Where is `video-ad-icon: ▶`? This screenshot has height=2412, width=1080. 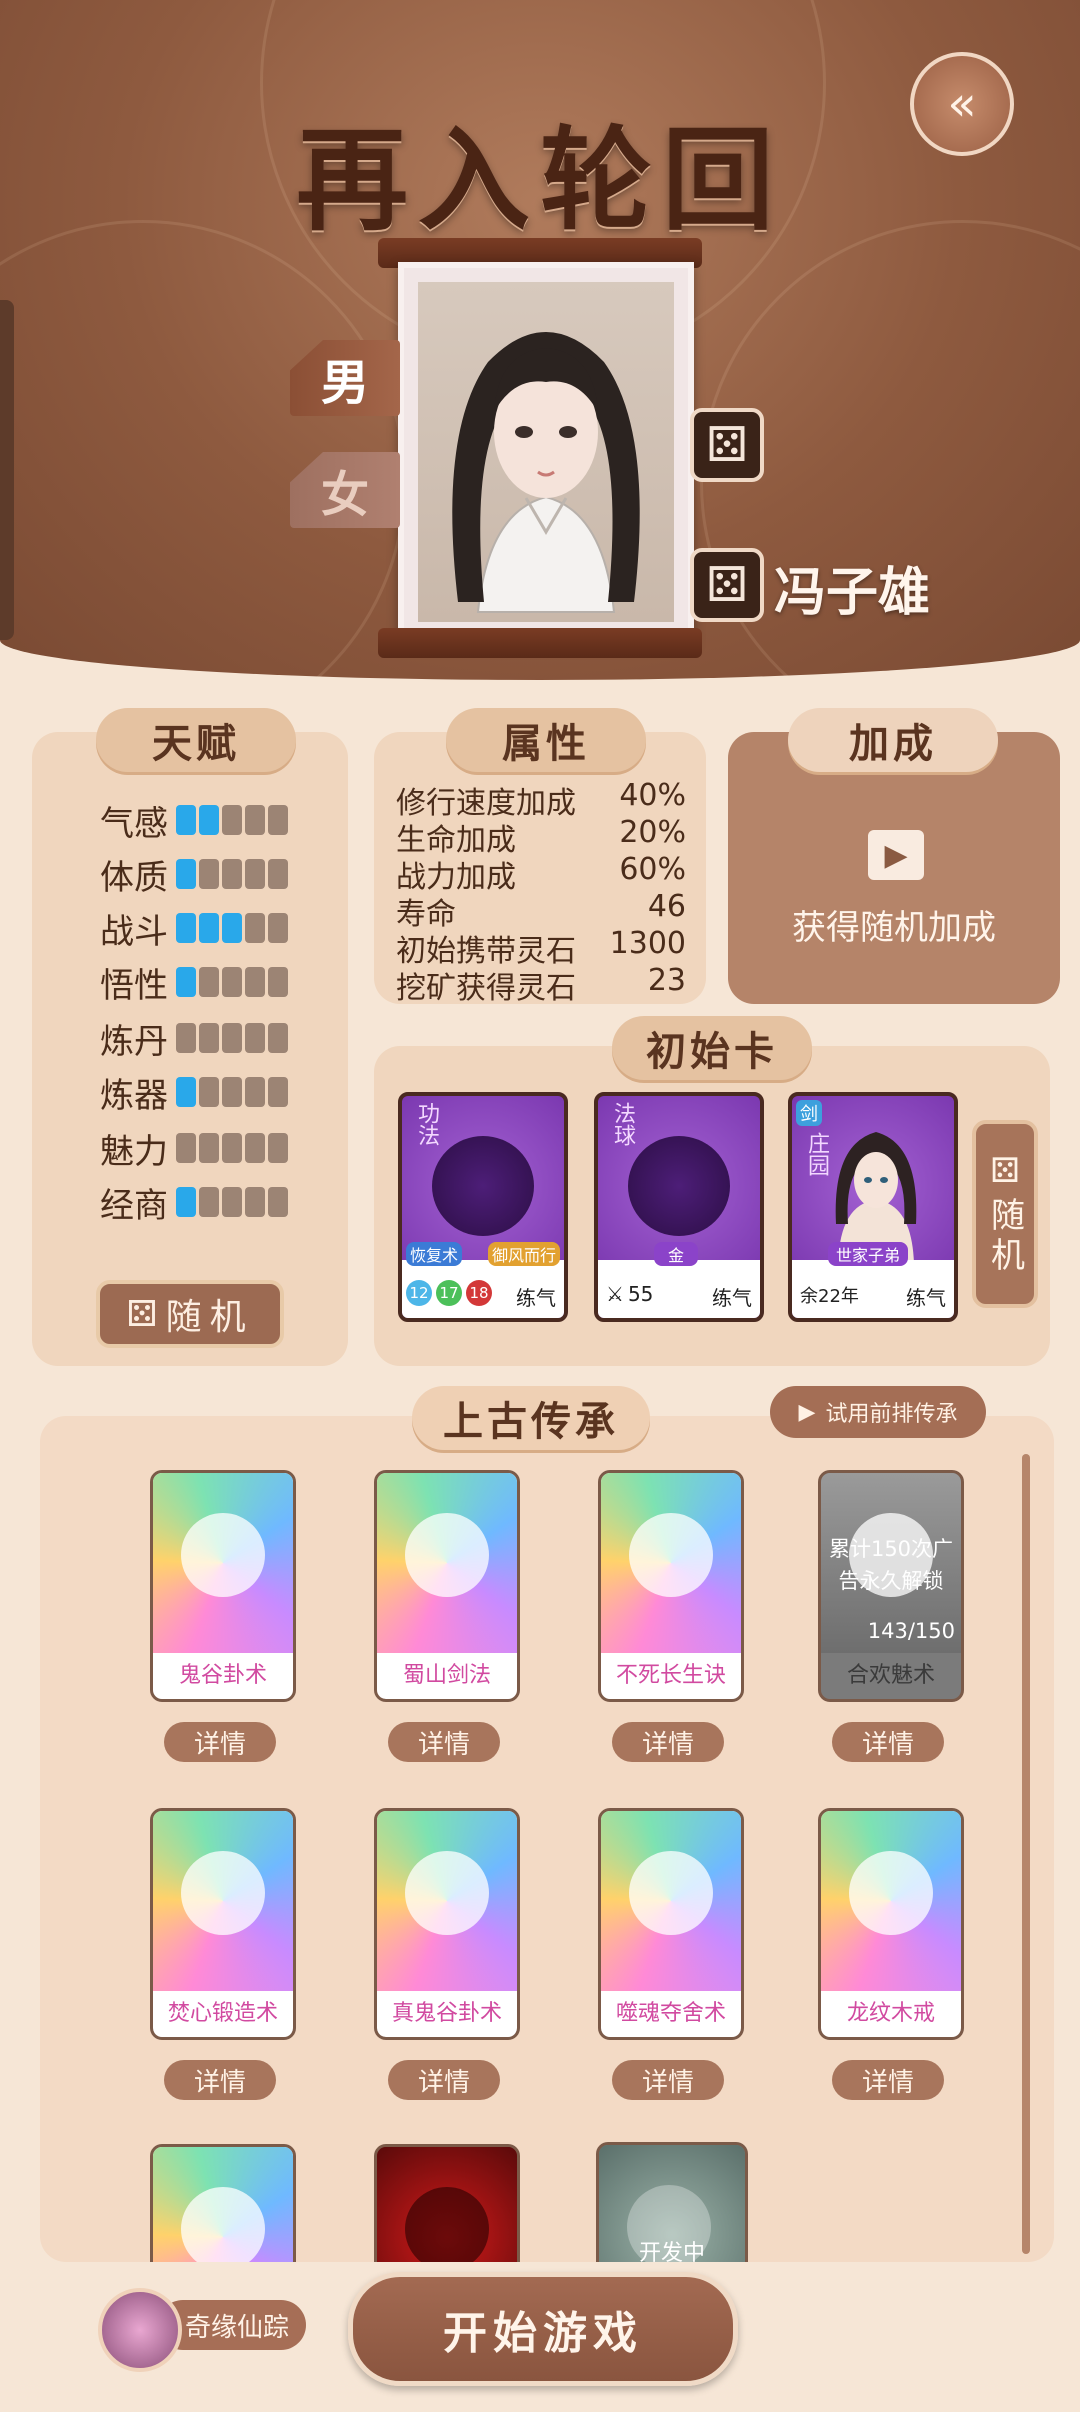
video-ad-icon: ▶ is located at coordinates (896, 855).